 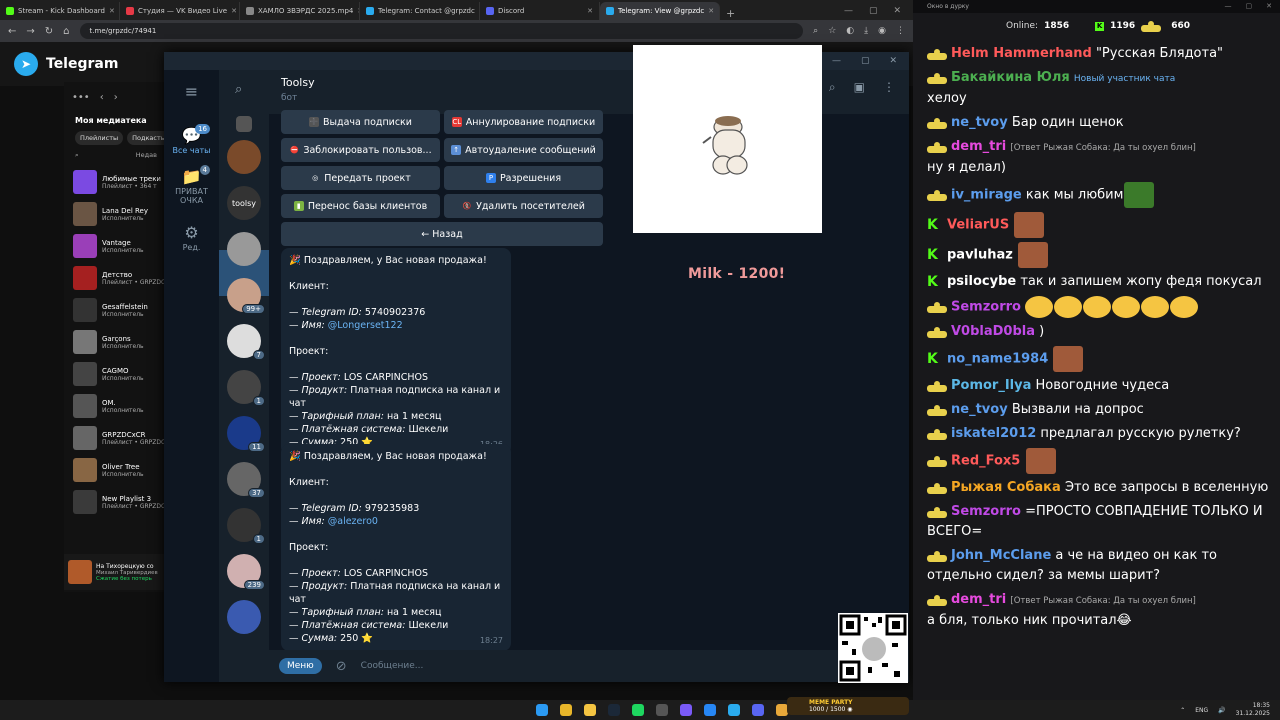 I want to click on reload-icon: ↻, so click(x=49, y=31).